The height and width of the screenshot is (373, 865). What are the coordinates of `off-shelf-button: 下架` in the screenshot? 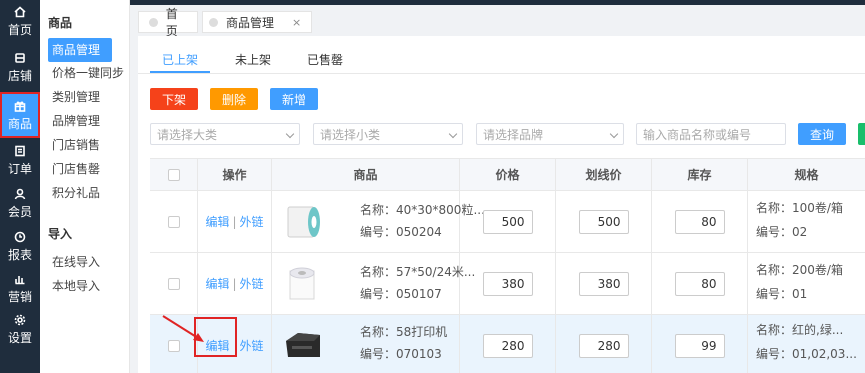 It's located at (174, 99).